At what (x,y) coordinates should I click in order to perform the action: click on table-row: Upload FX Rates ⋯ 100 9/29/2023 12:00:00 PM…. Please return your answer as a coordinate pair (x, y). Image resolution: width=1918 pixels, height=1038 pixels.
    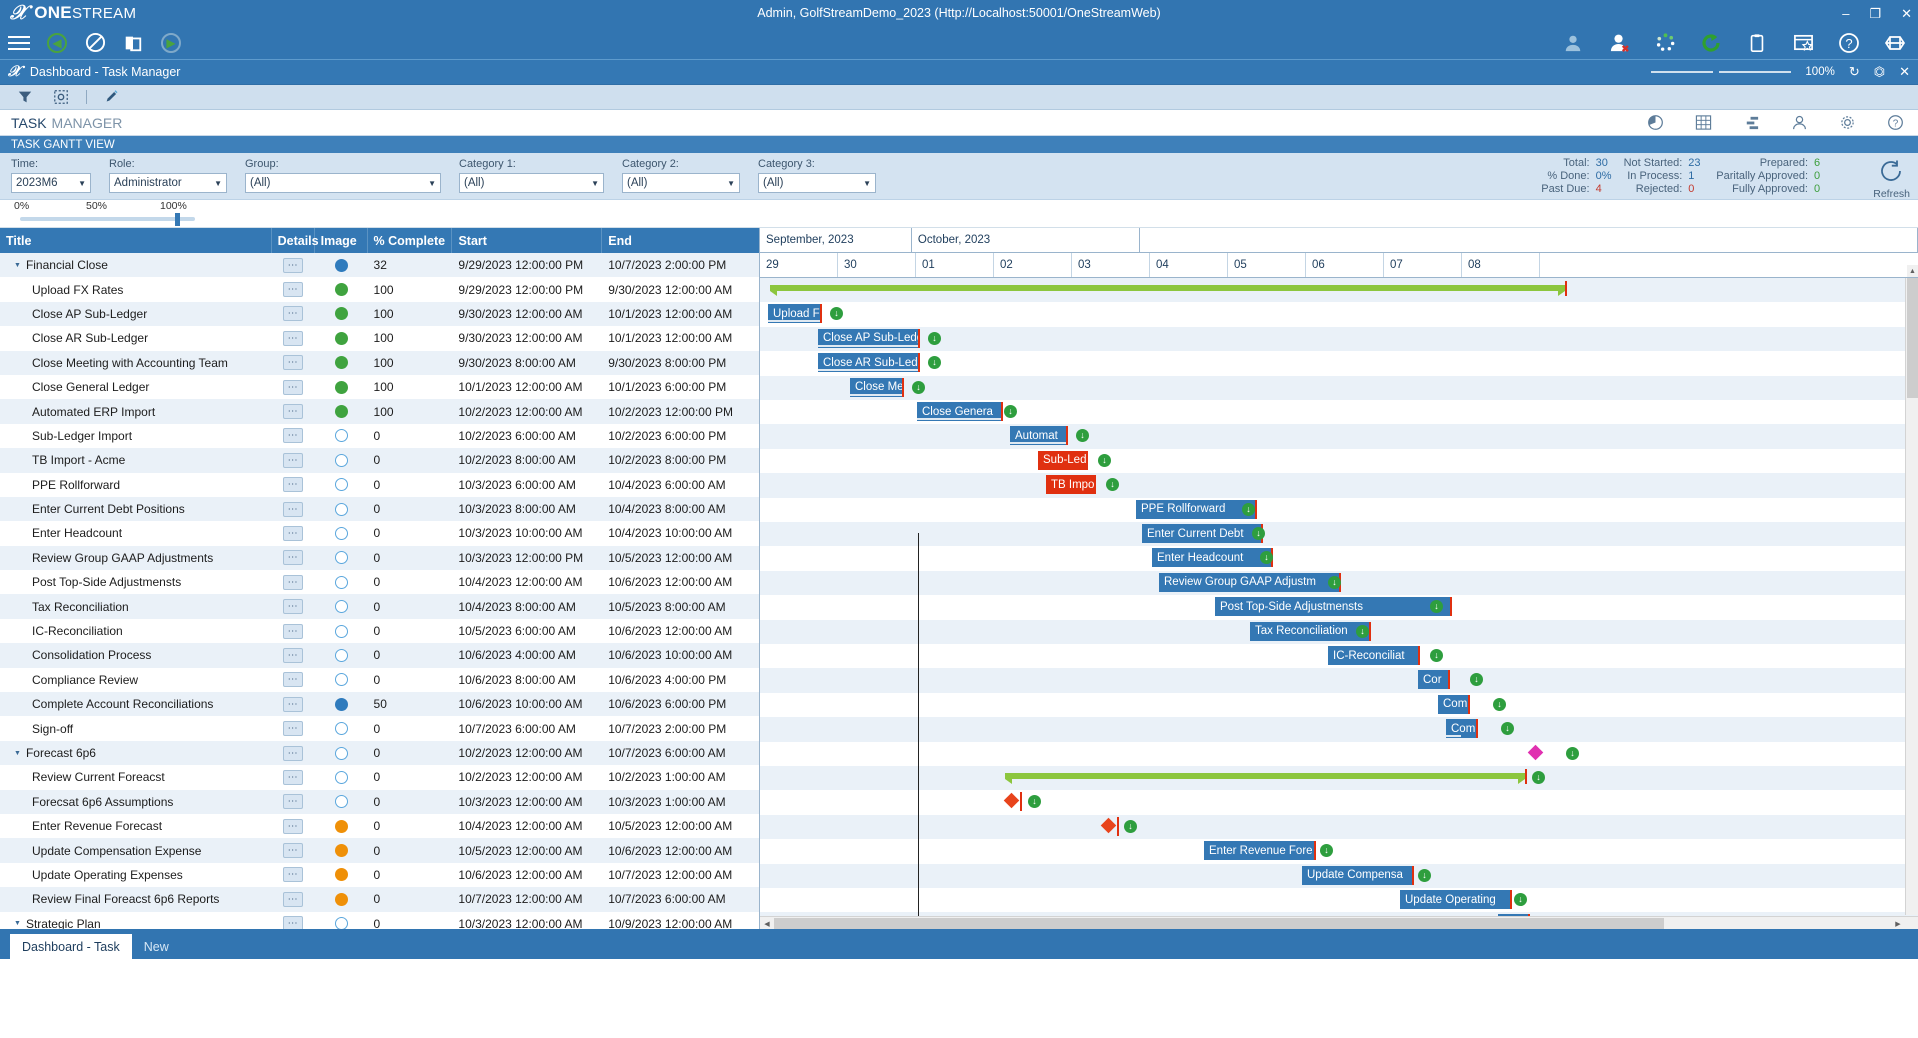
    Looking at the image, I should click on (379, 289).